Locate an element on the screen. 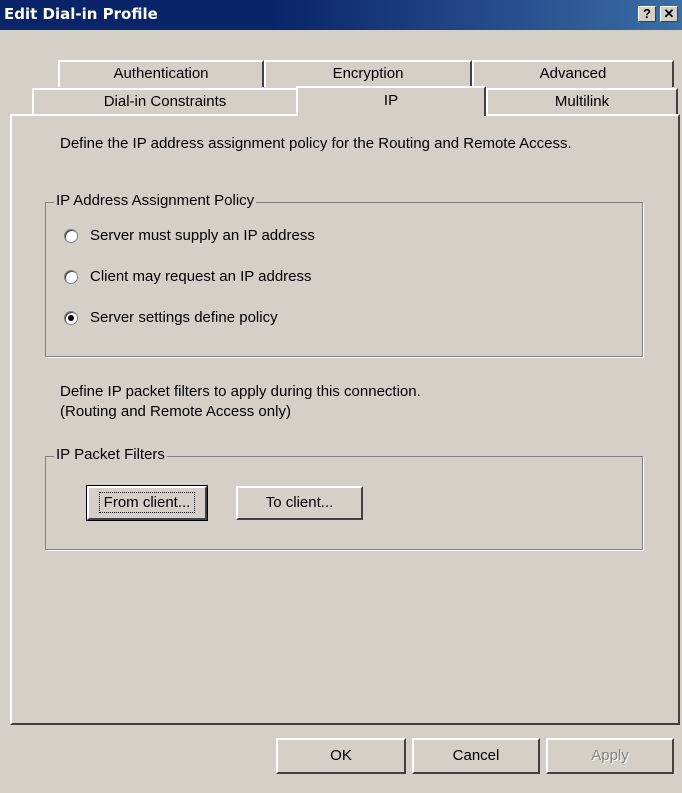 The width and height of the screenshot is (682, 793). tab-advanced: Advanced is located at coordinates (573, 73).